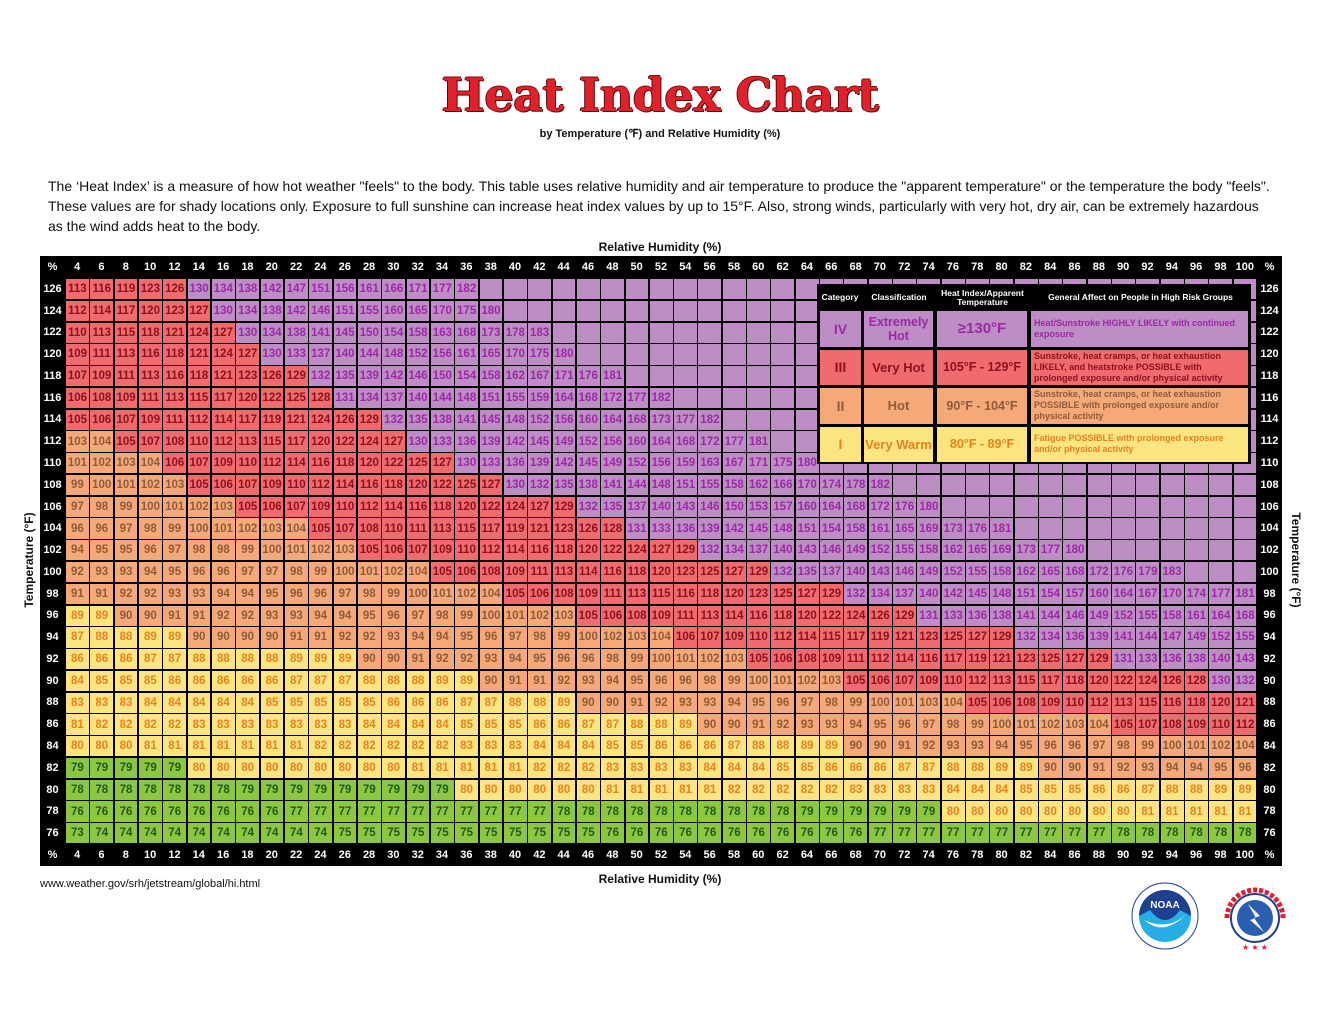  Describe the element at coordinates (223, 594) in the screenshot. I see `heat-index-cell: 94` at that location.